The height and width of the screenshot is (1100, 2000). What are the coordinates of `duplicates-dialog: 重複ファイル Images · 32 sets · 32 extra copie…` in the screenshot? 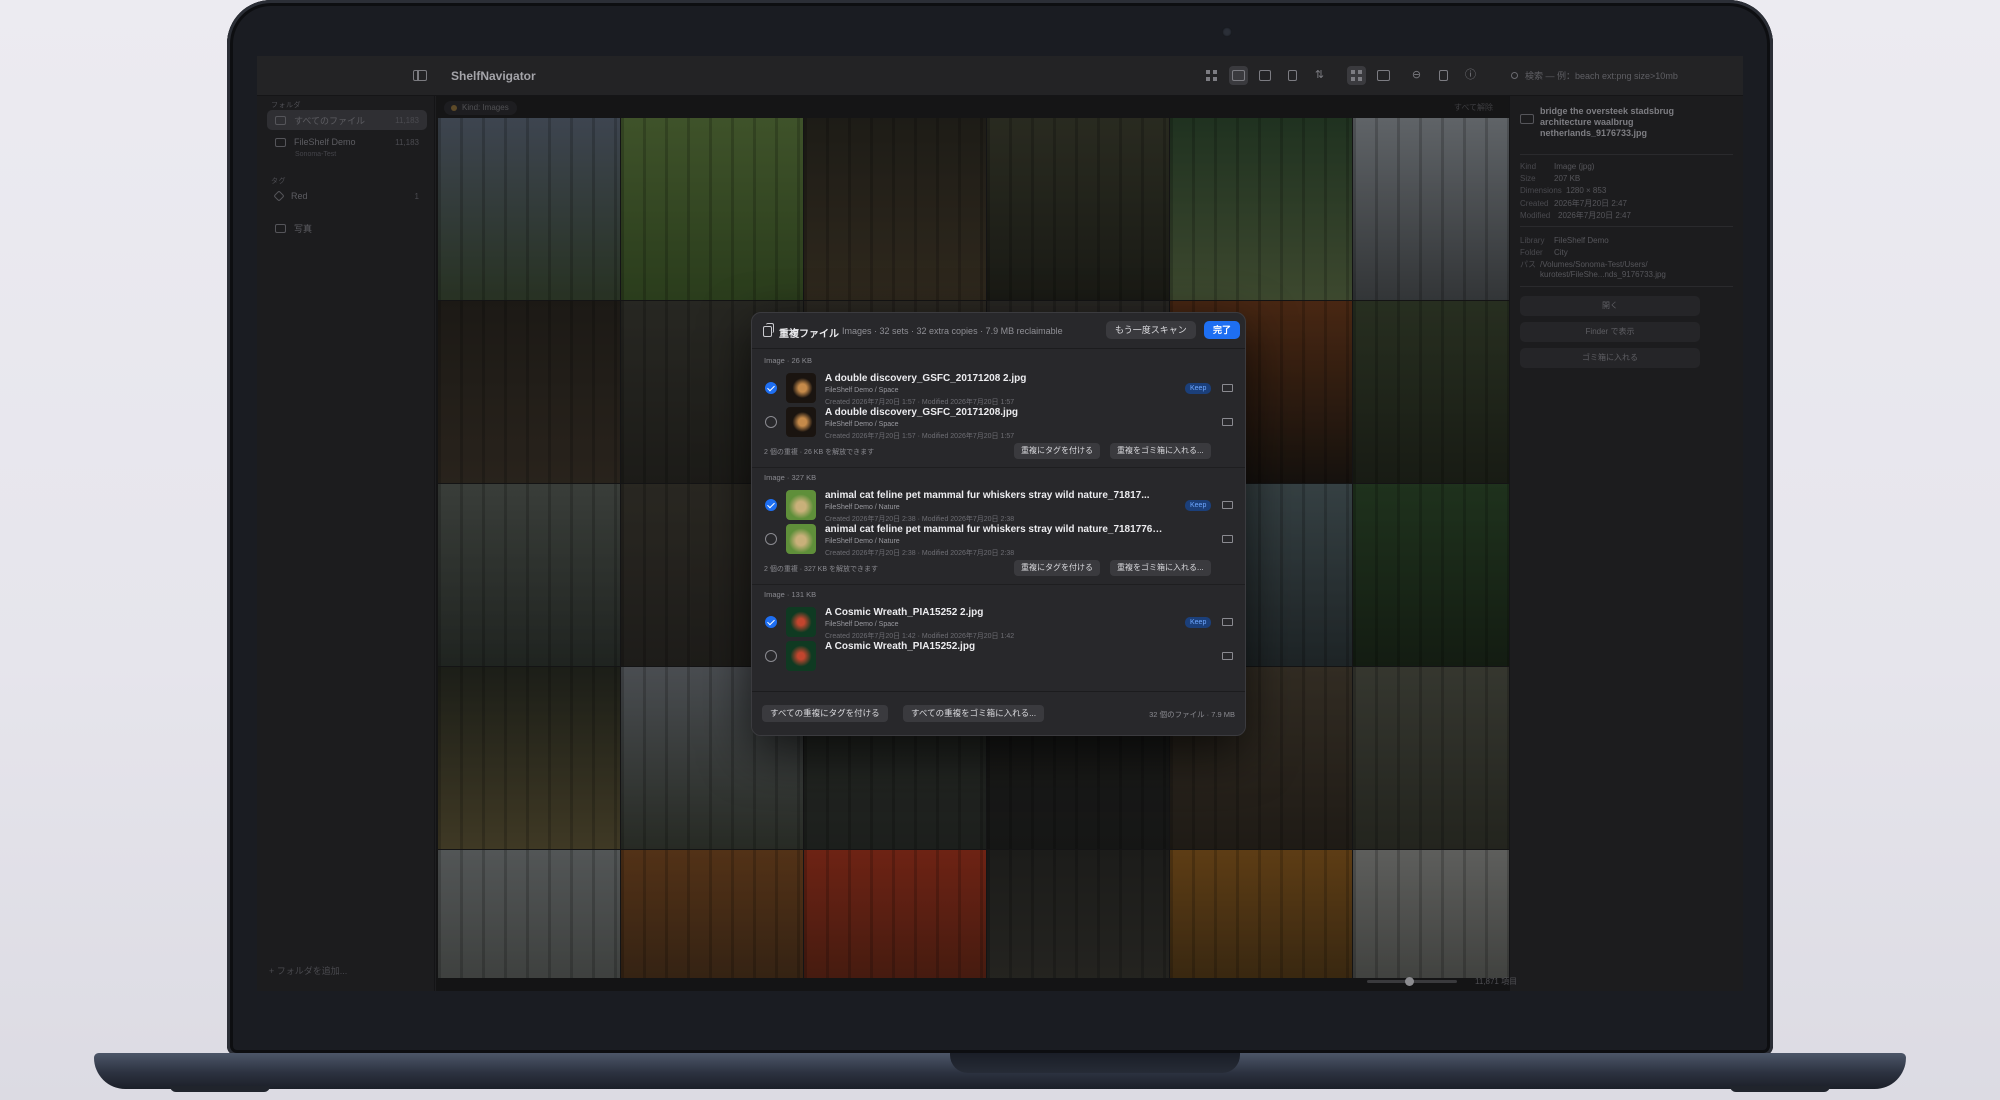 It's located at (998, 524).